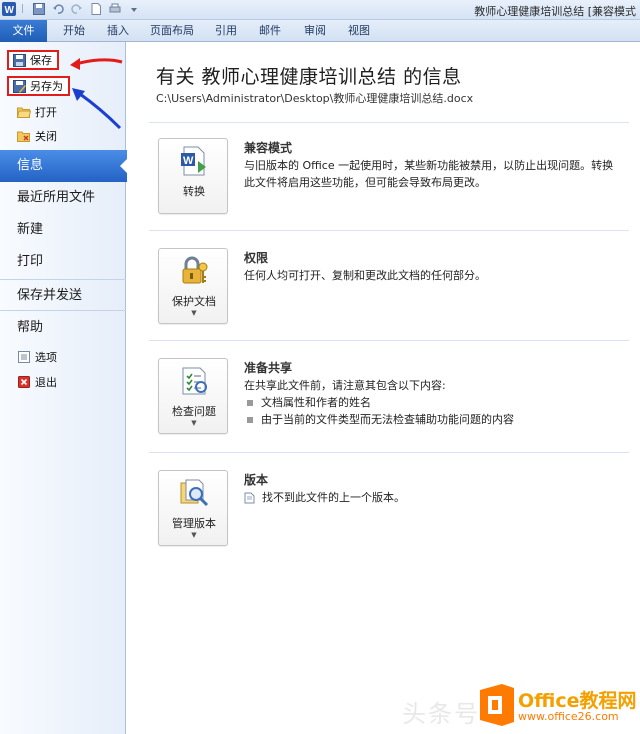 The width and height of the screenshot is (640, 734). I want to click on permissions-heading: 权限, so click(256, 258).